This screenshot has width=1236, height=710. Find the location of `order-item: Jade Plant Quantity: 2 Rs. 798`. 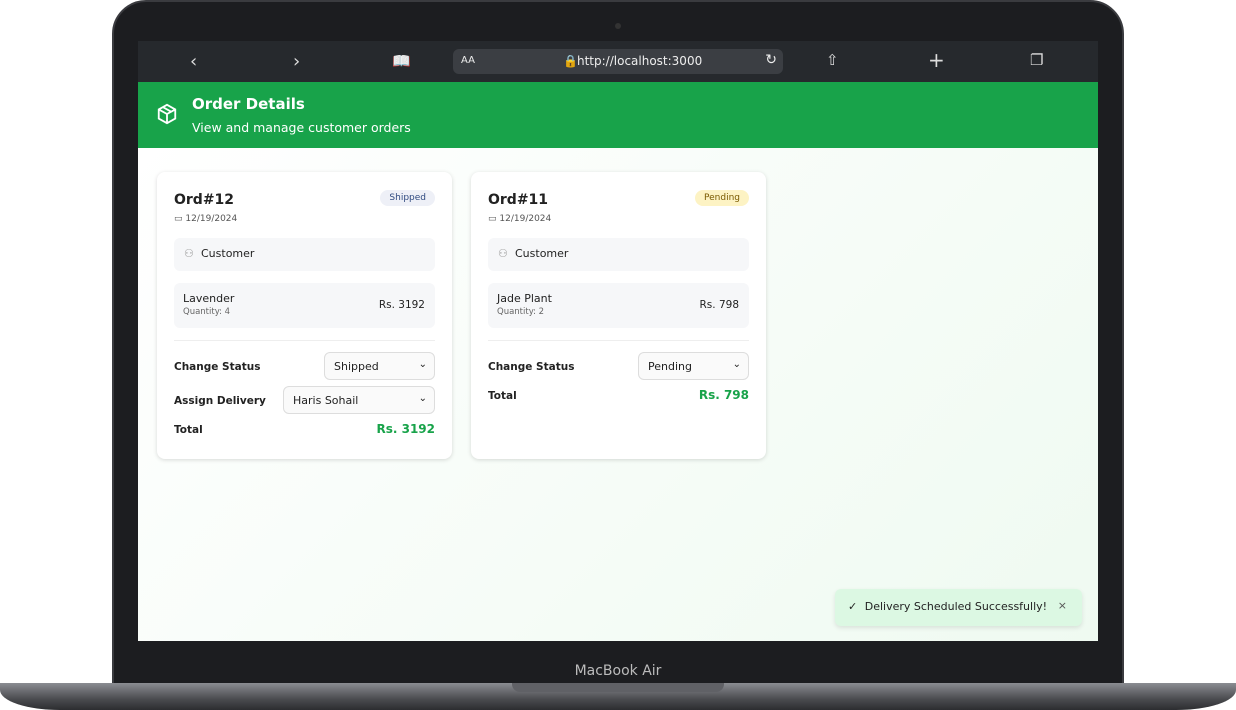

order-item: Jade Plant Quantity: 2 Rs. 798 is located at coordinates (618, 305).